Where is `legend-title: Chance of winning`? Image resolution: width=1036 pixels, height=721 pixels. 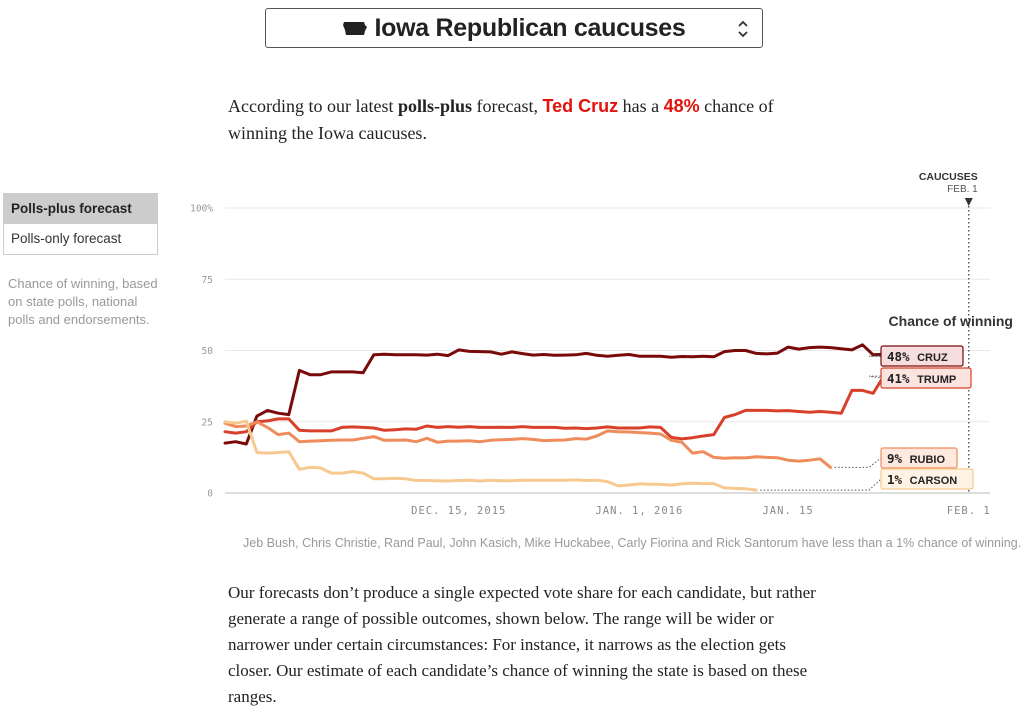
legend-title: Chance of winning is located at coordinates (951, 321).